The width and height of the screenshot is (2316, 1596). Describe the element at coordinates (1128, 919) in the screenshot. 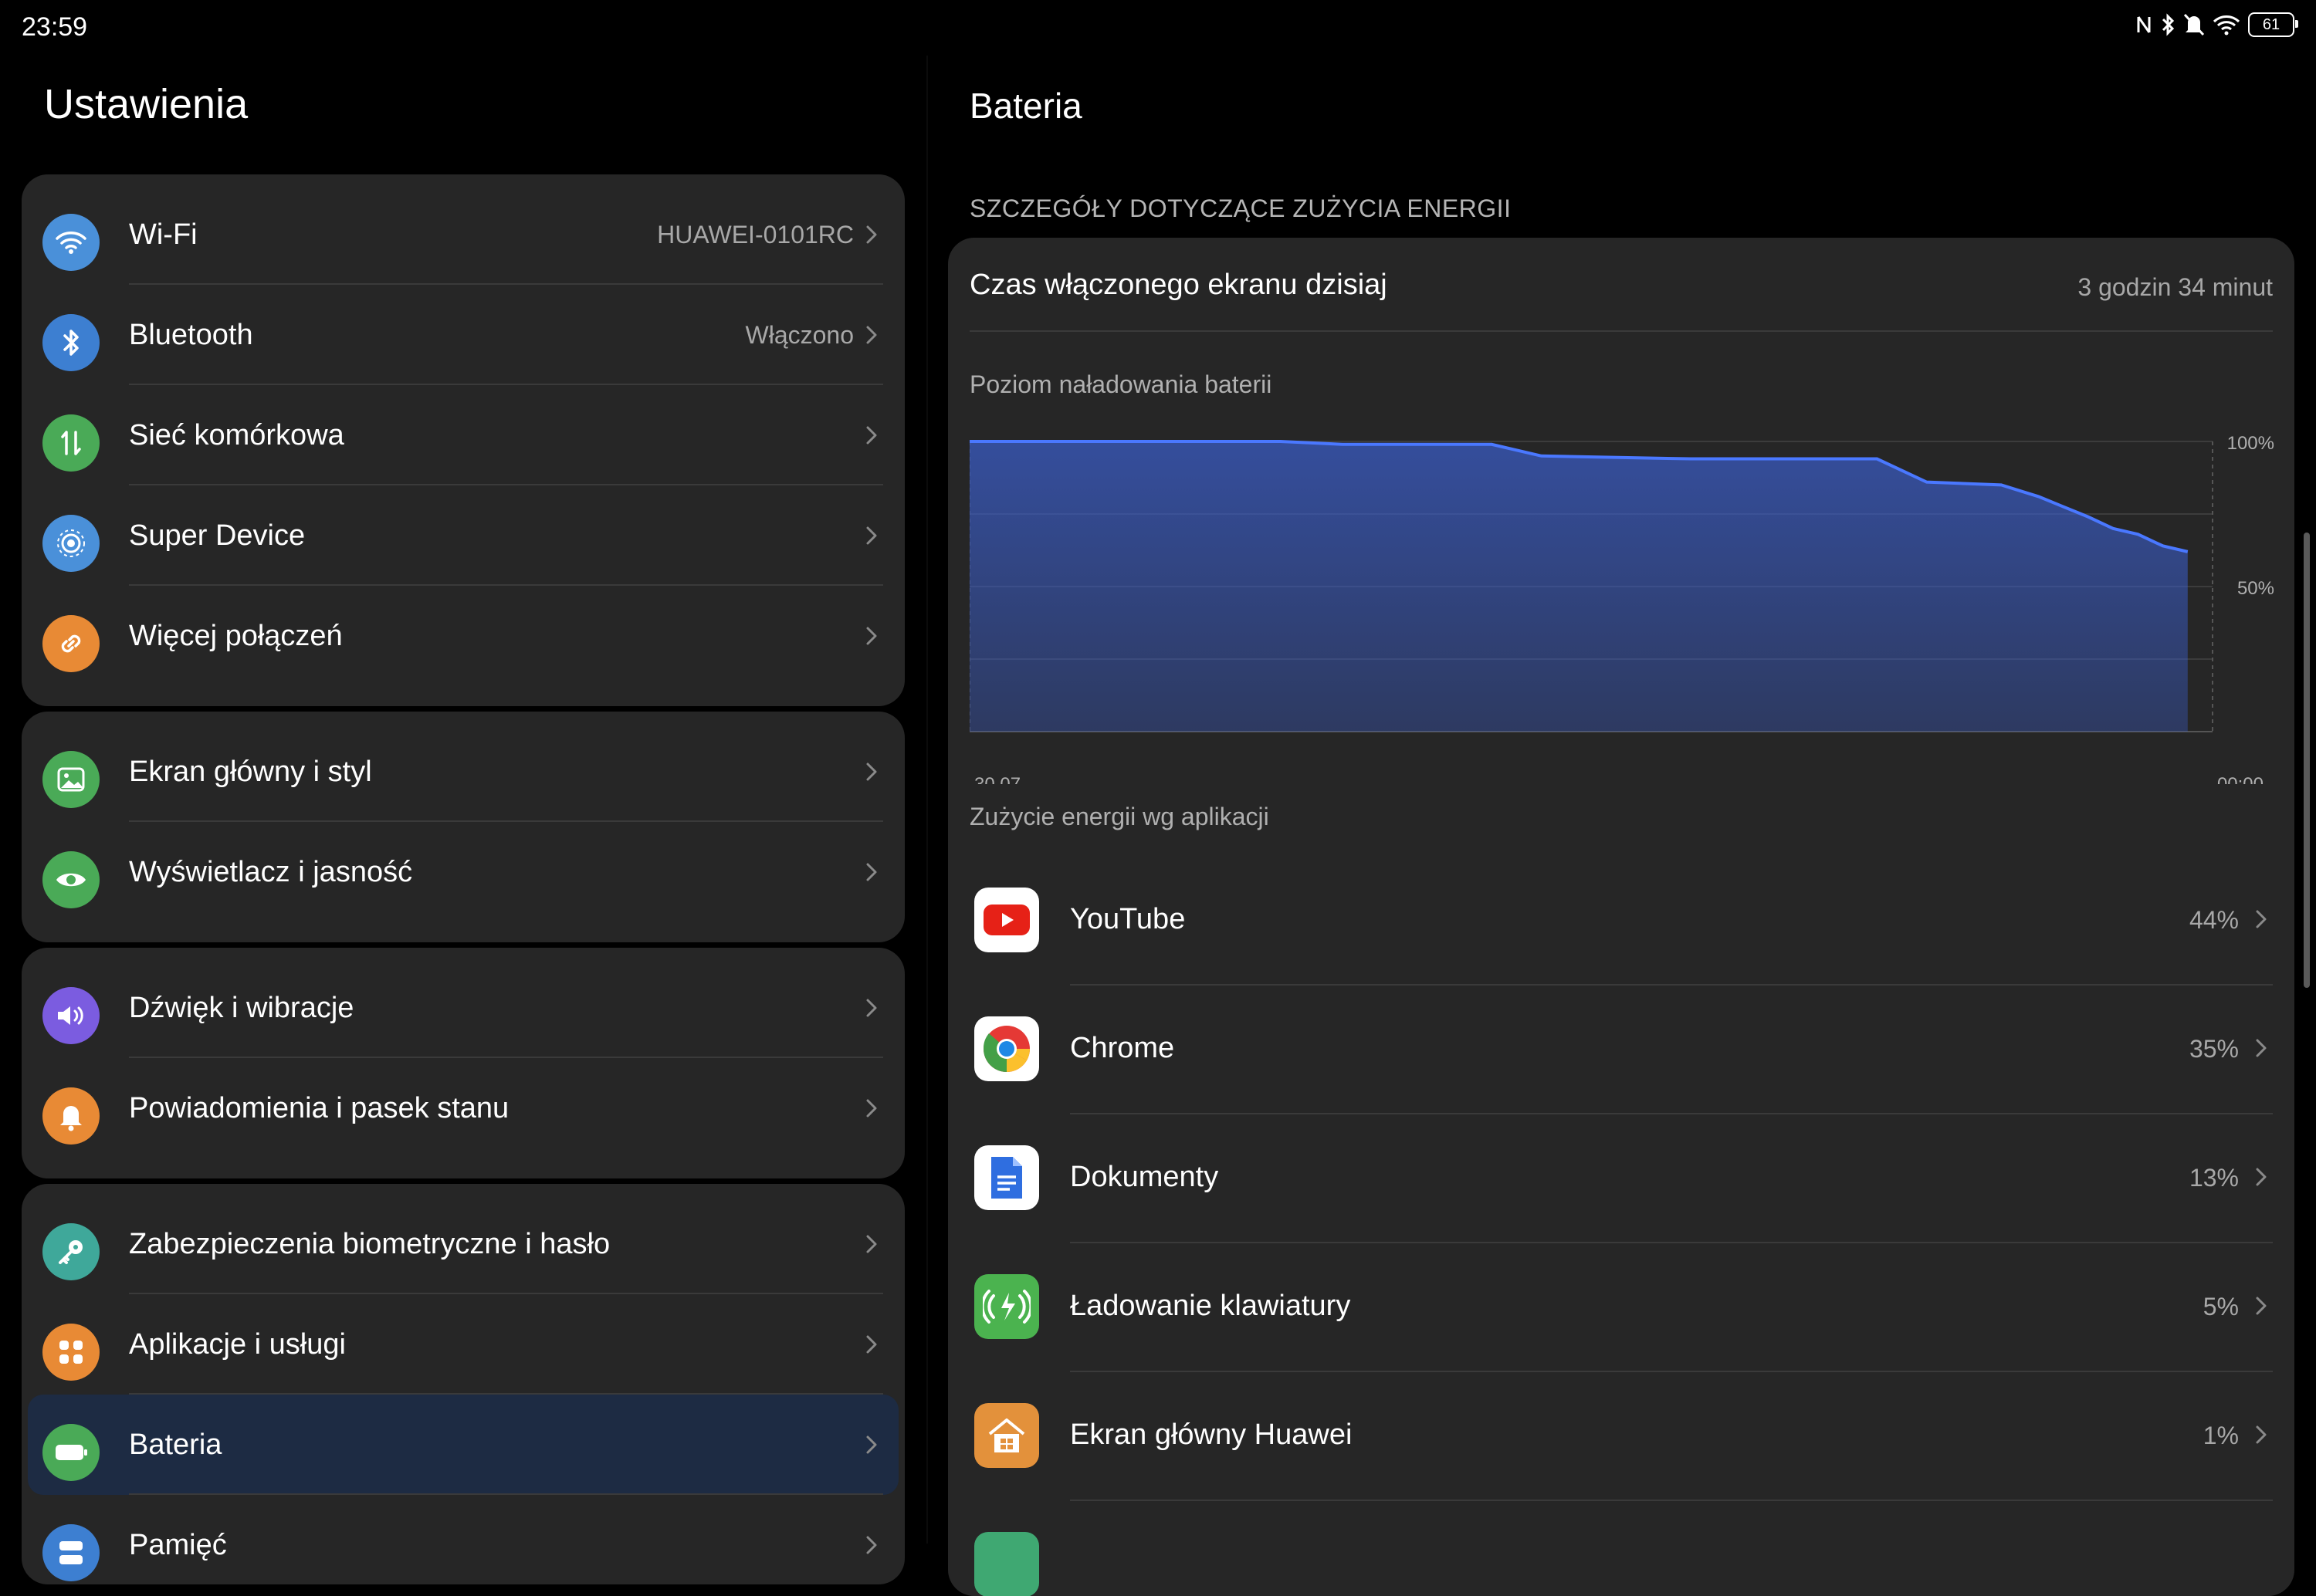

I see `app-name: YouTube` at that location.